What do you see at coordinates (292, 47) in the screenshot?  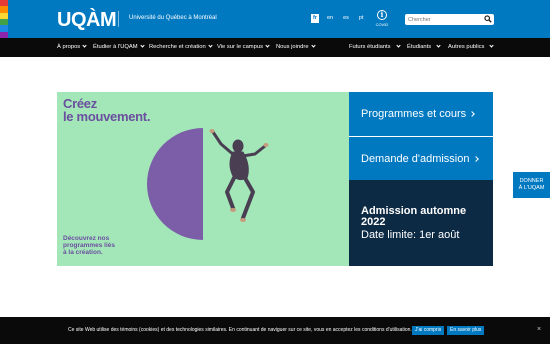 I see `nav-item-label: Nous joindre` at bounding box center [292, 47].